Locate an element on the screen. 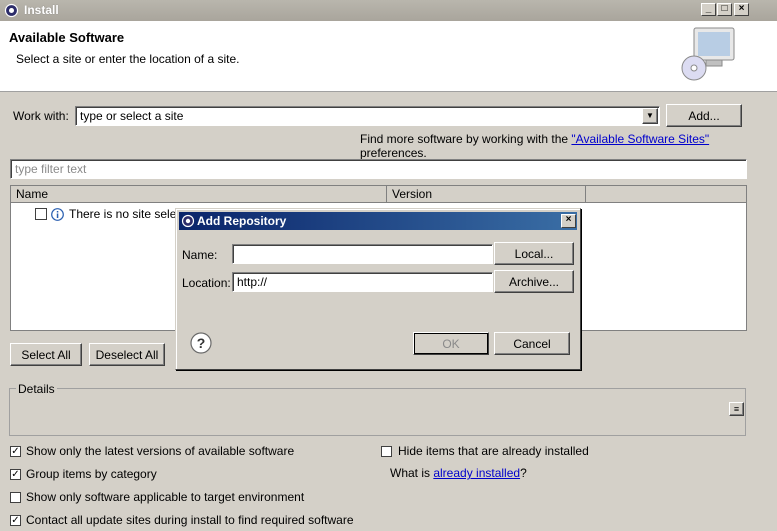  ok-button: OK is located at coordinates (451, 343).